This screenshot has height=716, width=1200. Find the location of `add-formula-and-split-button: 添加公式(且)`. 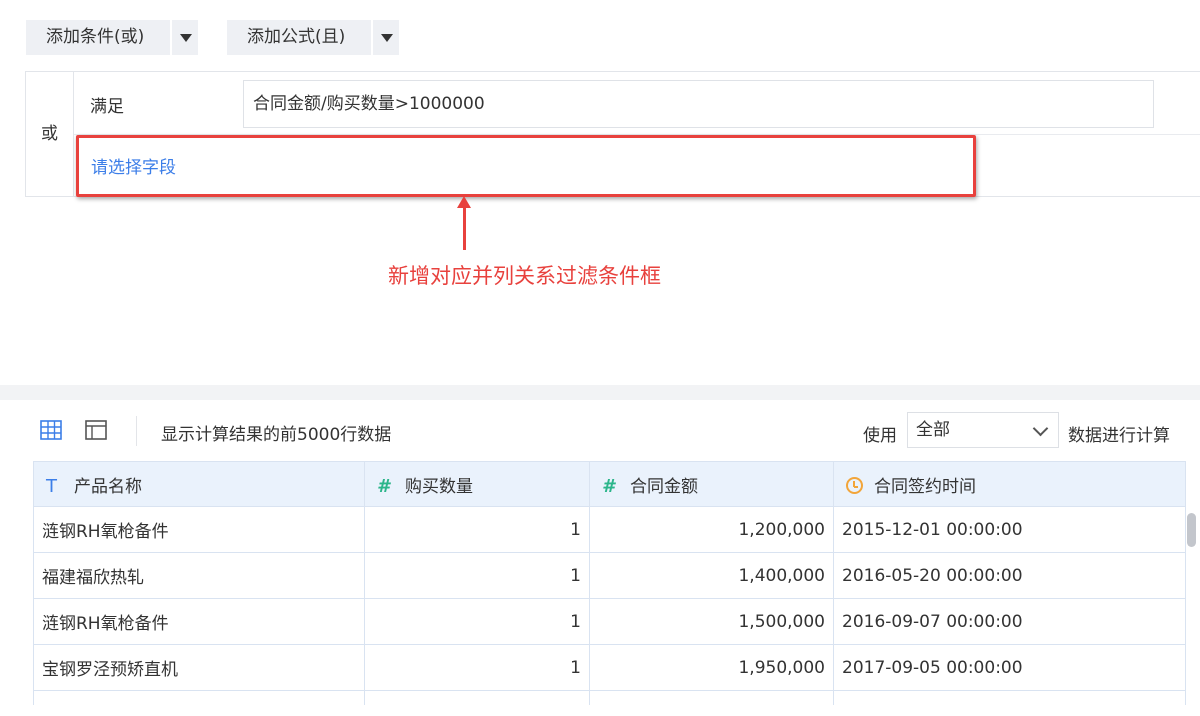

add-formula-and-split-button: 添加公式(且) is located at coordinates (313, 37).